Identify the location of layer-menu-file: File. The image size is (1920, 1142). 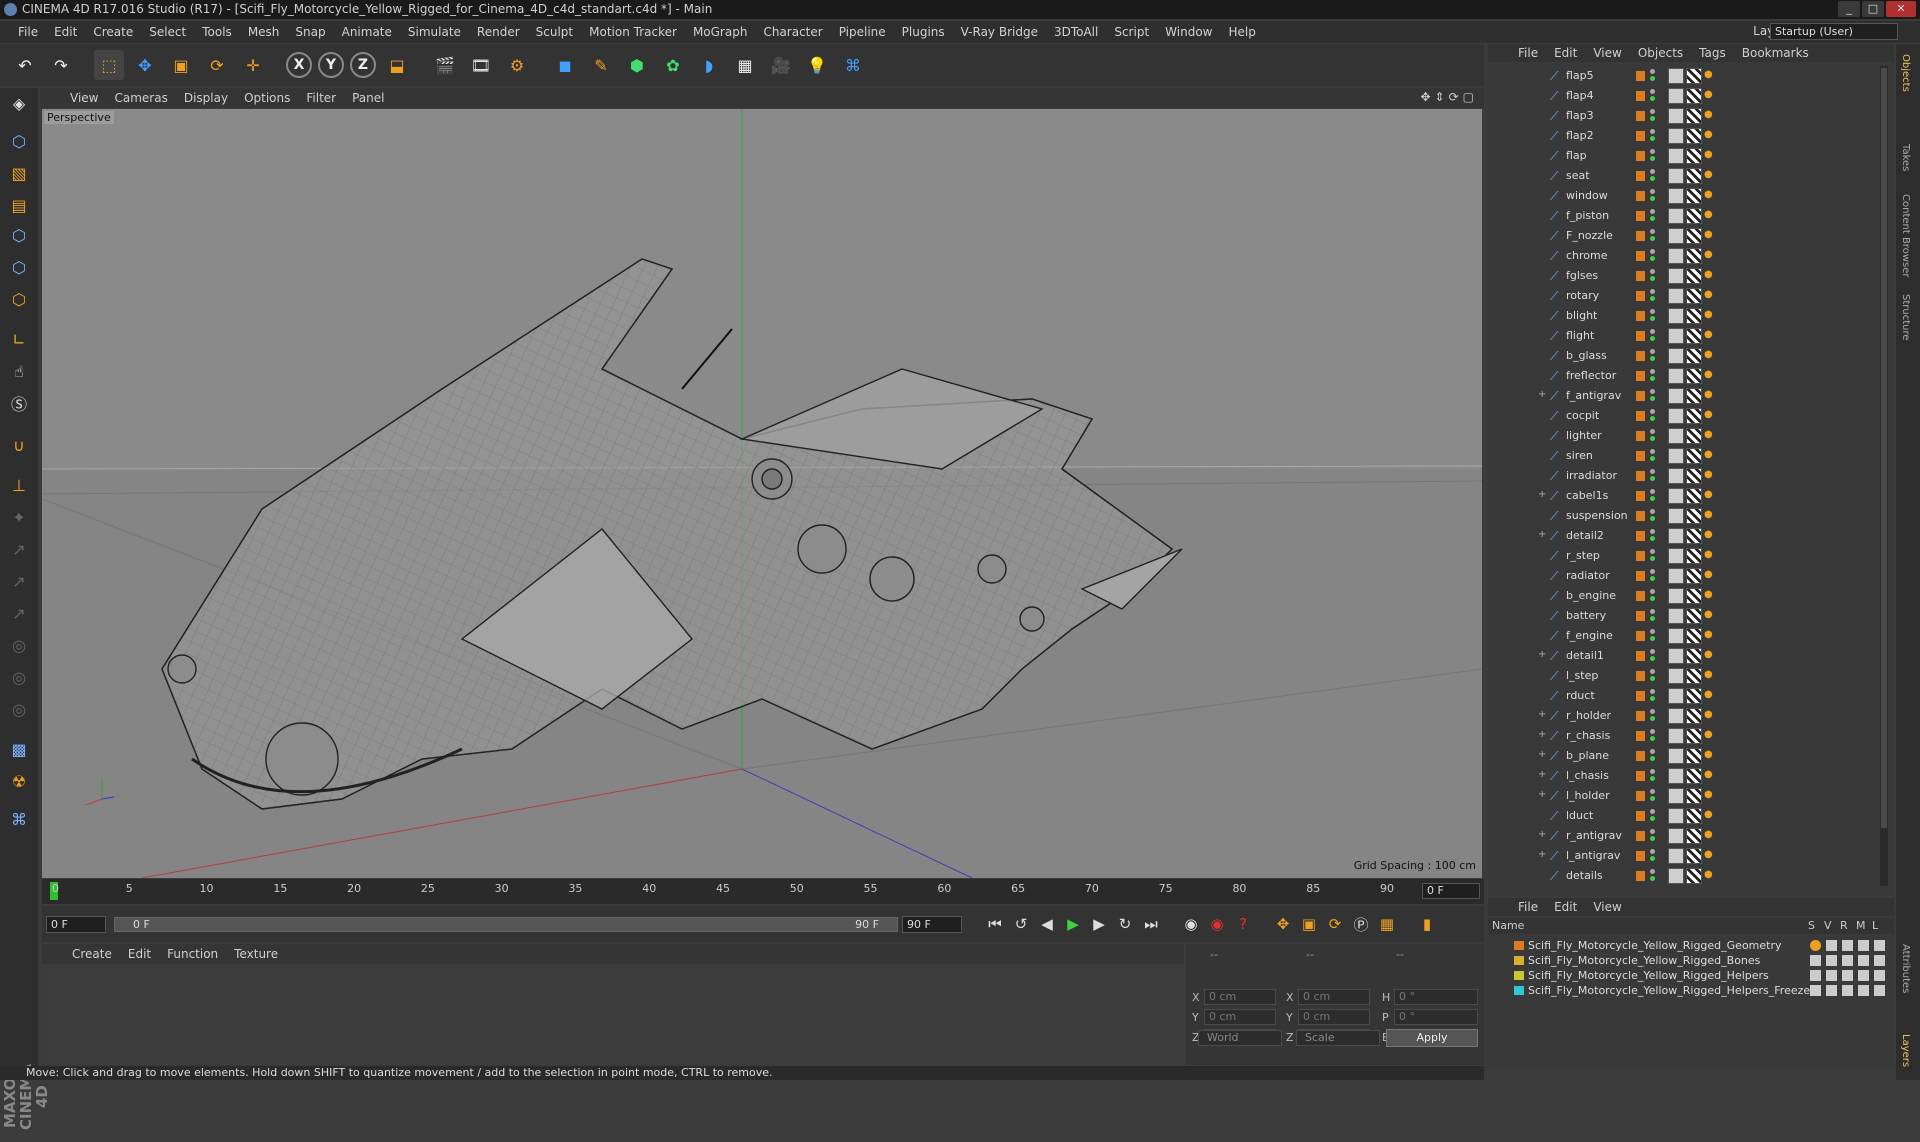
(1528, 907).